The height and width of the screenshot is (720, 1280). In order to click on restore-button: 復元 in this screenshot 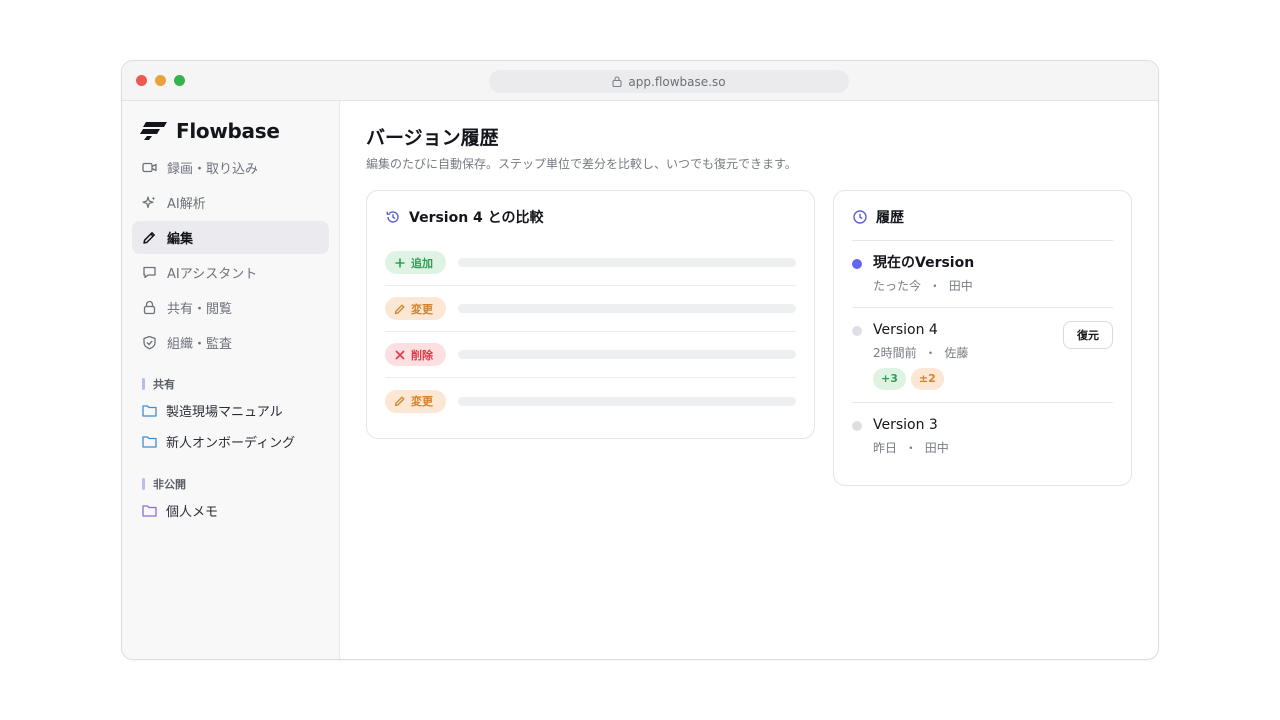, I will do `click(1088, 335)`.